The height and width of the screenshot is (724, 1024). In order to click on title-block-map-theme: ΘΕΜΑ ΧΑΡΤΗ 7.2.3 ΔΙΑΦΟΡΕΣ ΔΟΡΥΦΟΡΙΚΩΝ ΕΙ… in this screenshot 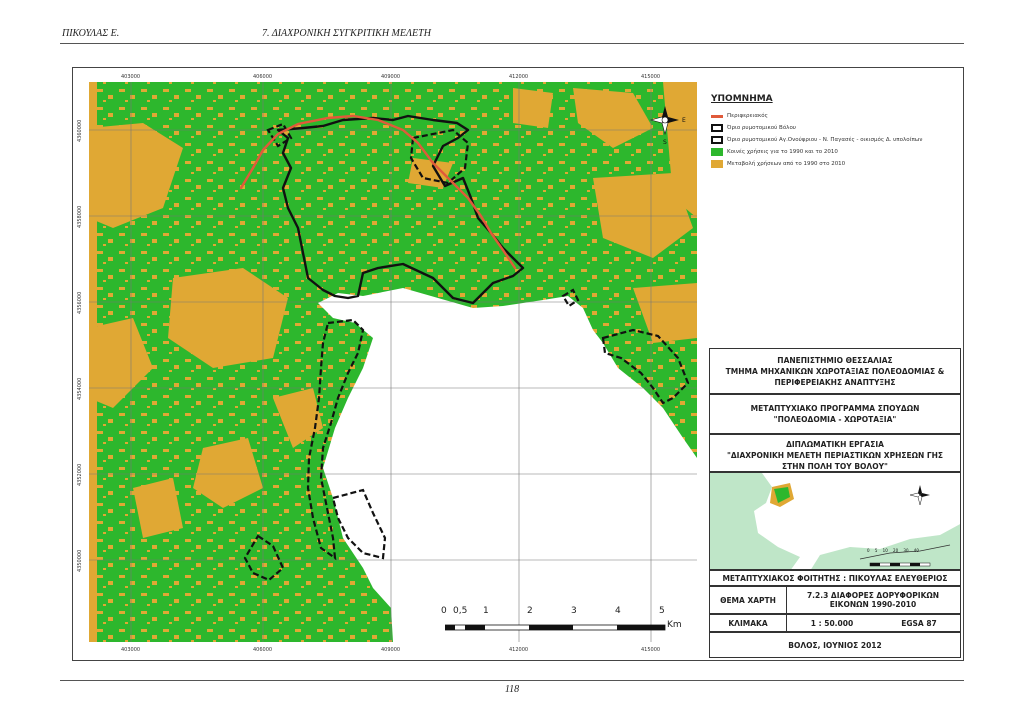, I will do `click(835, 600)`.